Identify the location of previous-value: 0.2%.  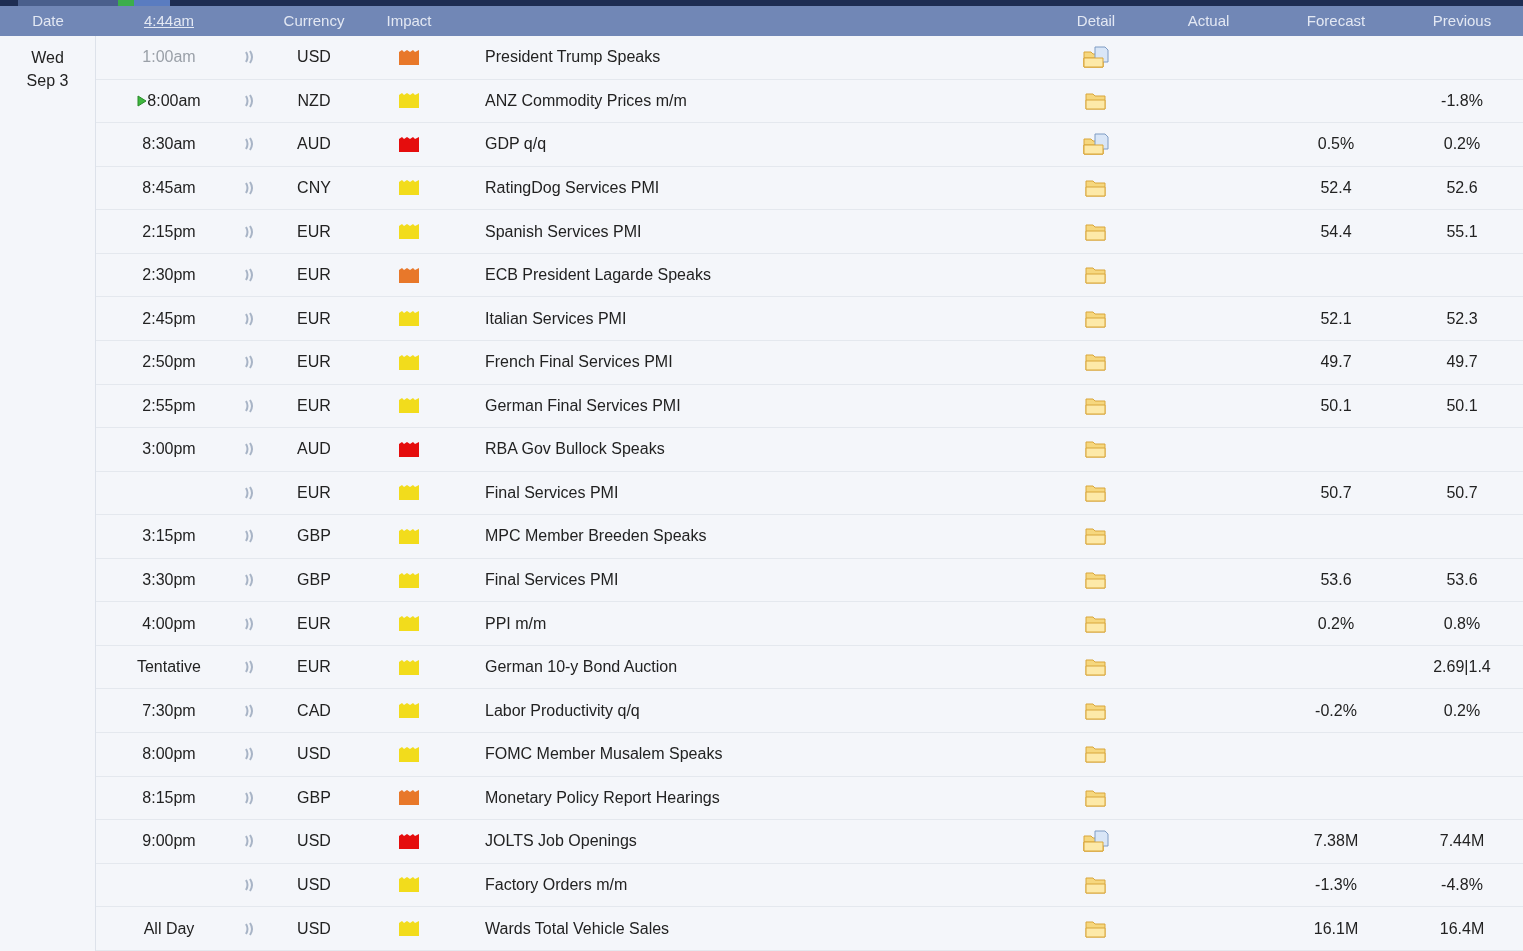
(1462, 144).